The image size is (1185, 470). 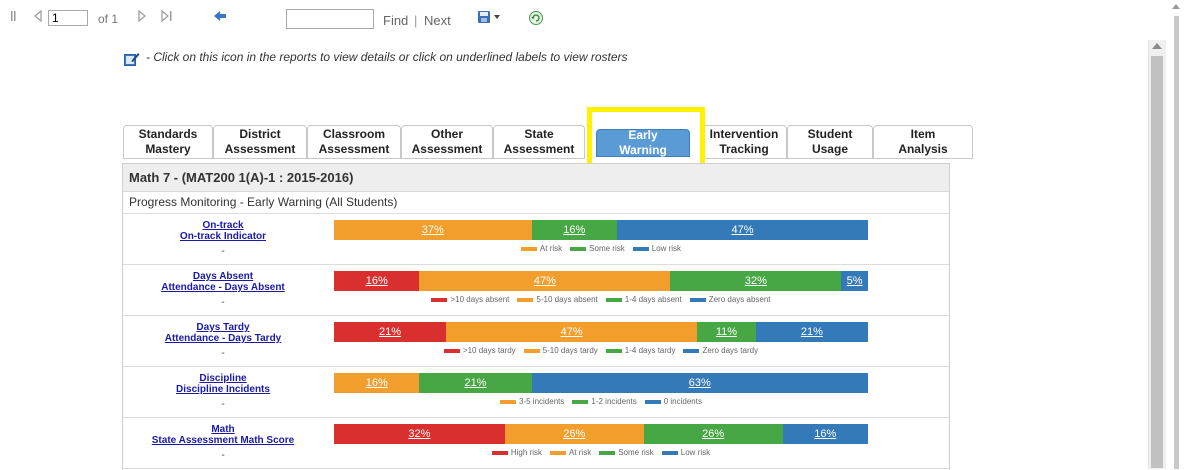 I want to click on page-number-input, so click(x=68, y=18).